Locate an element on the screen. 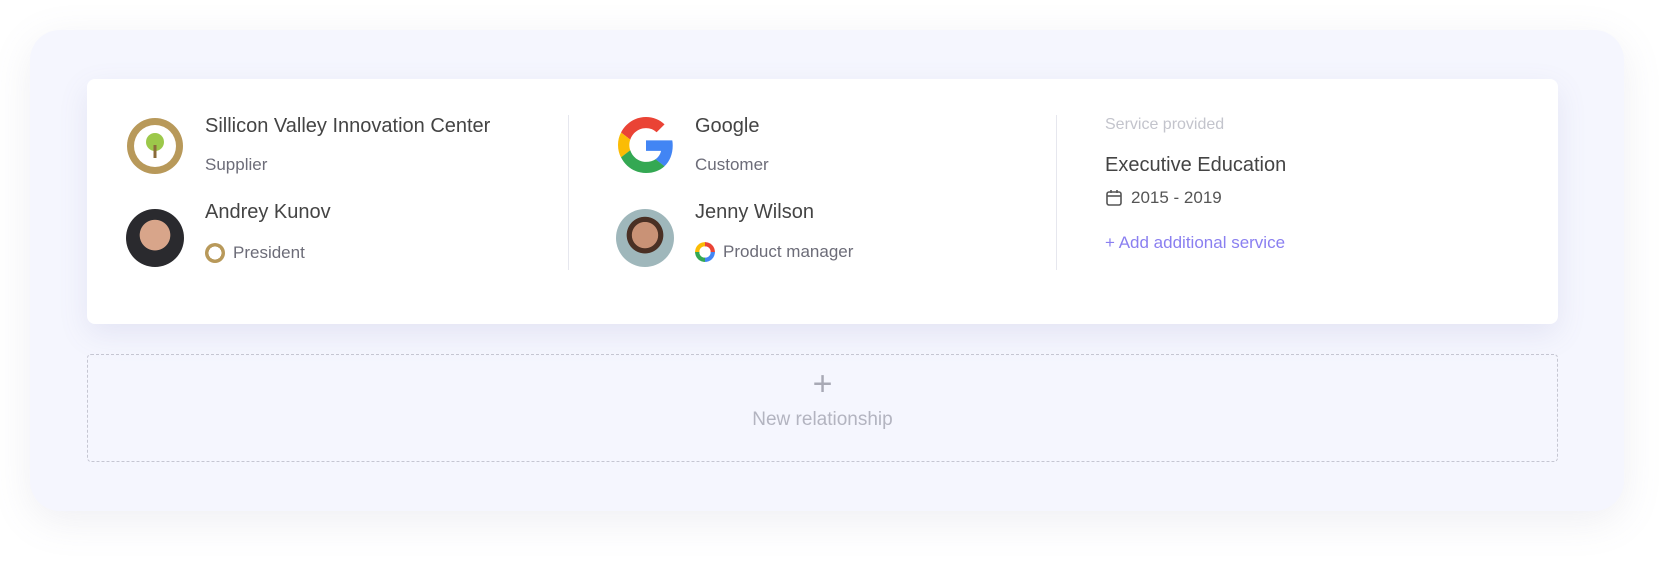  jenny-wilson-avatar is located at coordinates (645, 238).